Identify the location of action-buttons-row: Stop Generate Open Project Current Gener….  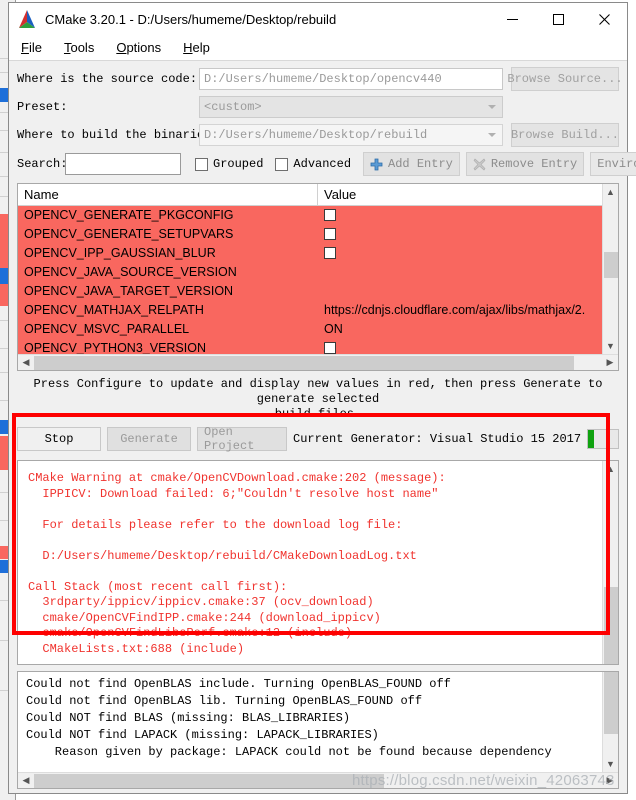
(318, 439).